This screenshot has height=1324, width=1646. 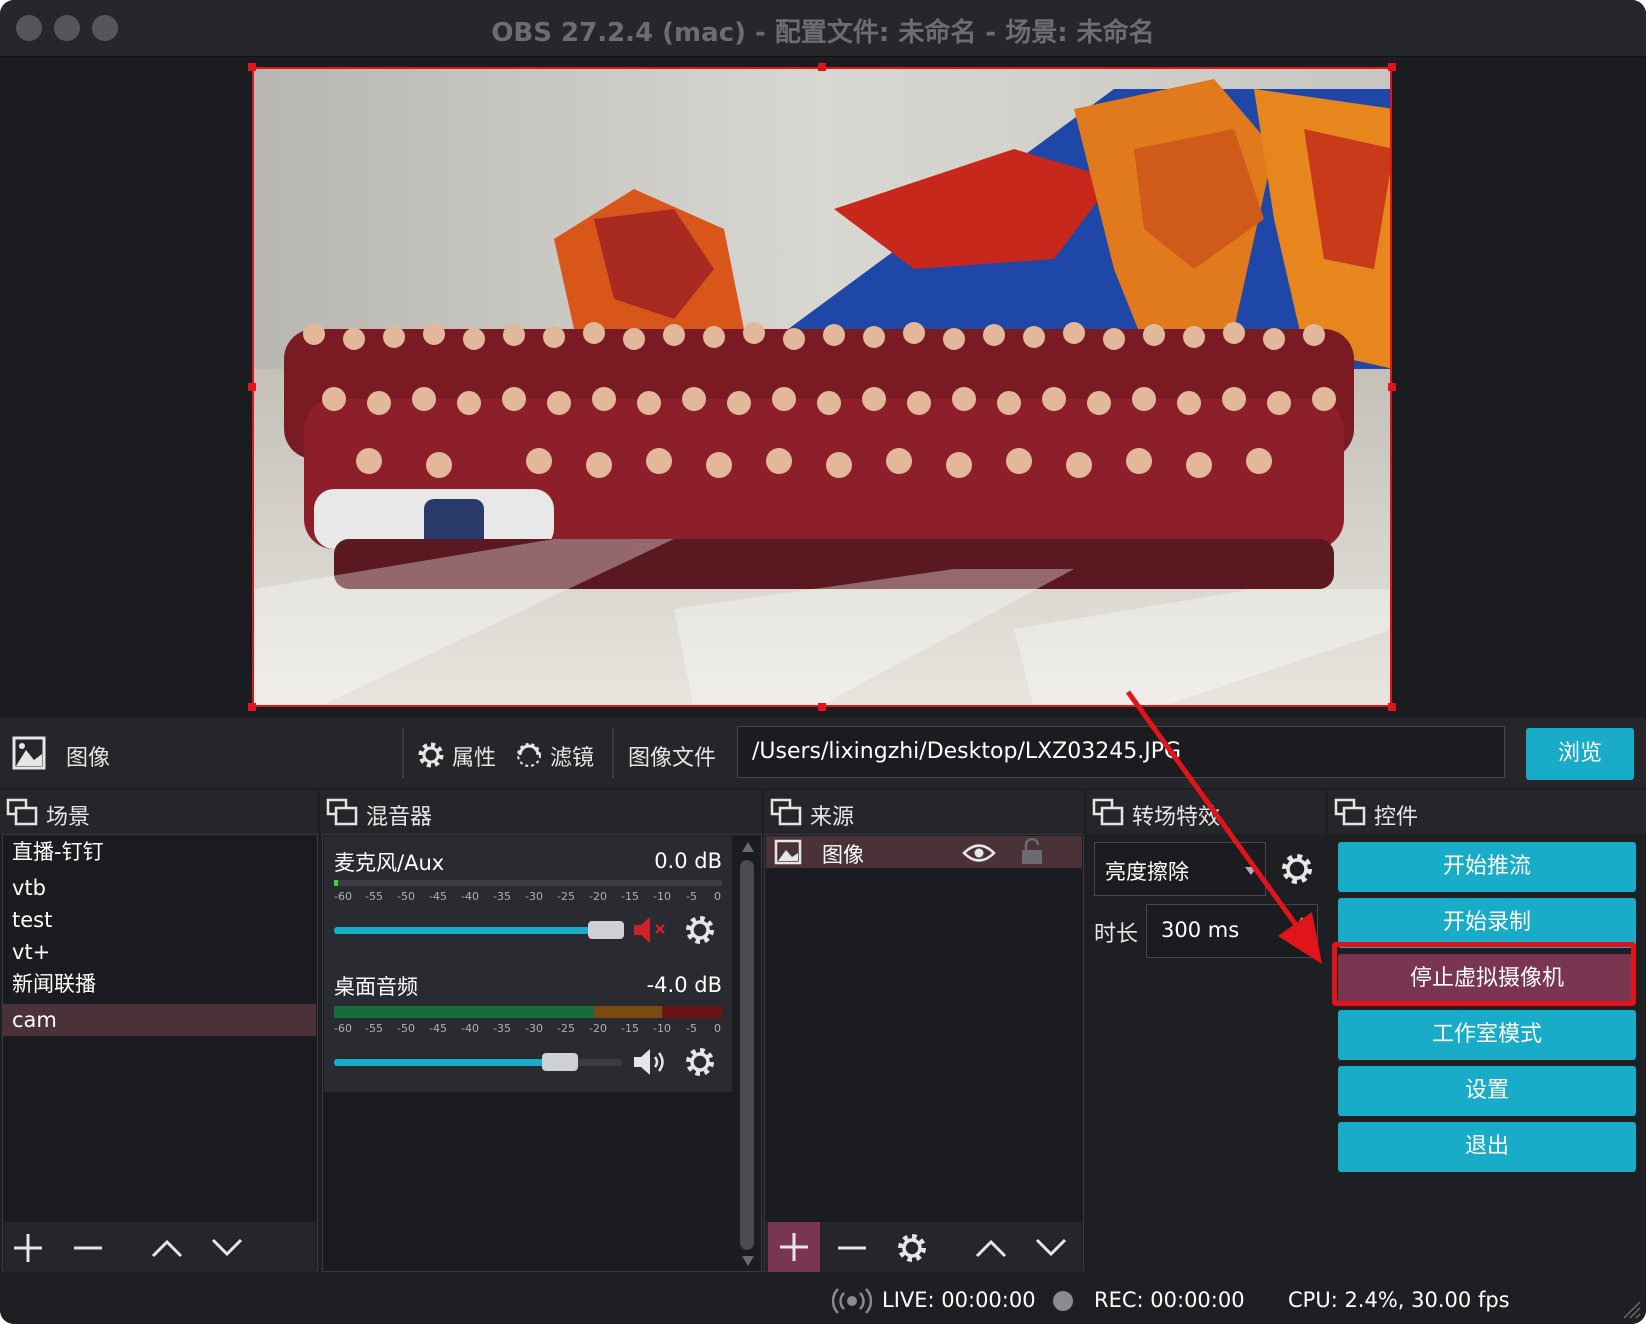 What do you see at coordinates (399, 817) in the screenshot?
I see `mixer-title: 混音器` at bounding box center [399, 817].